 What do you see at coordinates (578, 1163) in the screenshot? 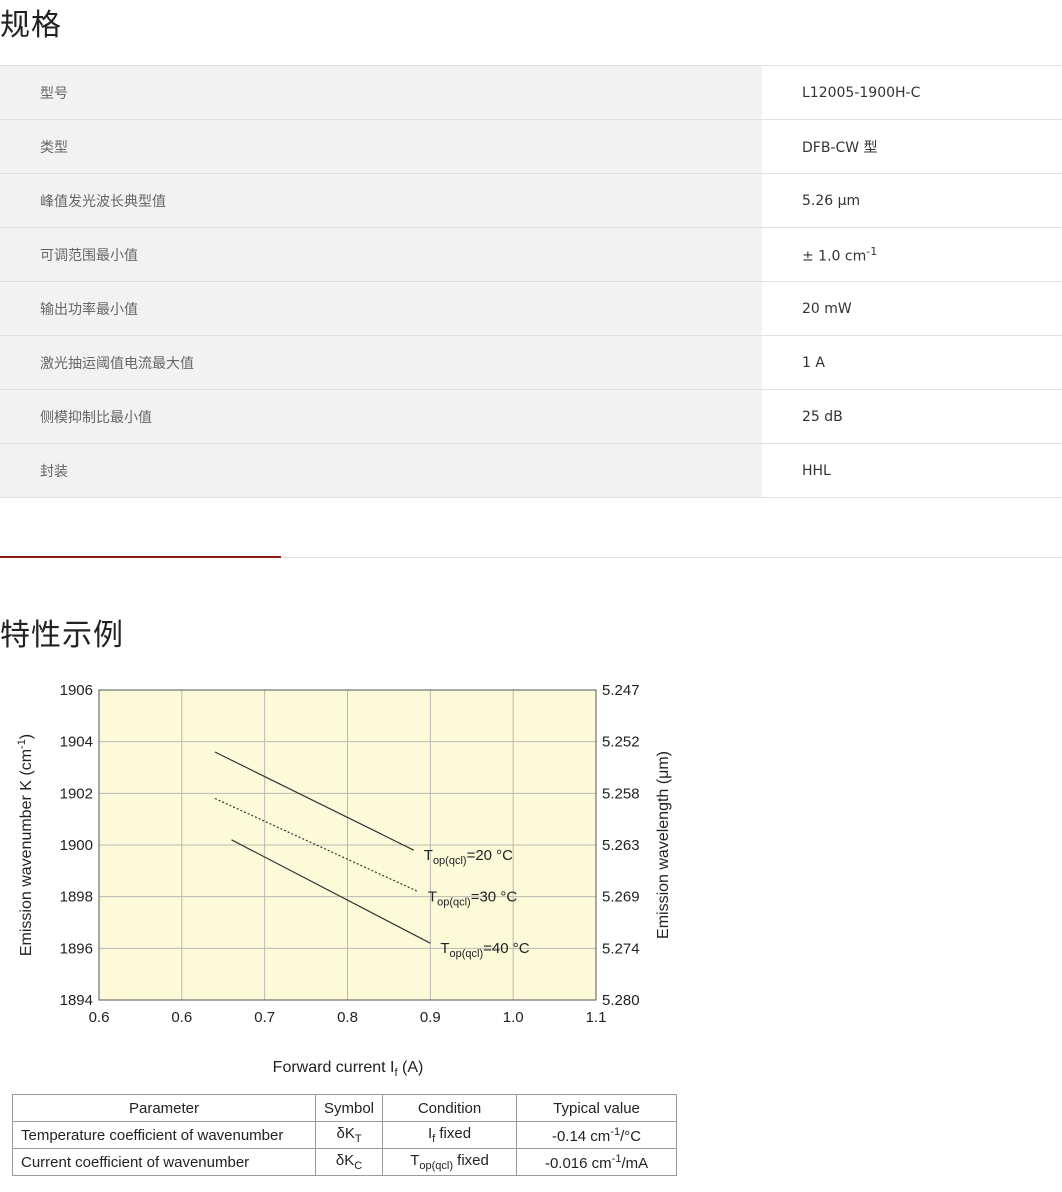
I see `value-text: -0.016 cm` at bounding box center [578, 1163].